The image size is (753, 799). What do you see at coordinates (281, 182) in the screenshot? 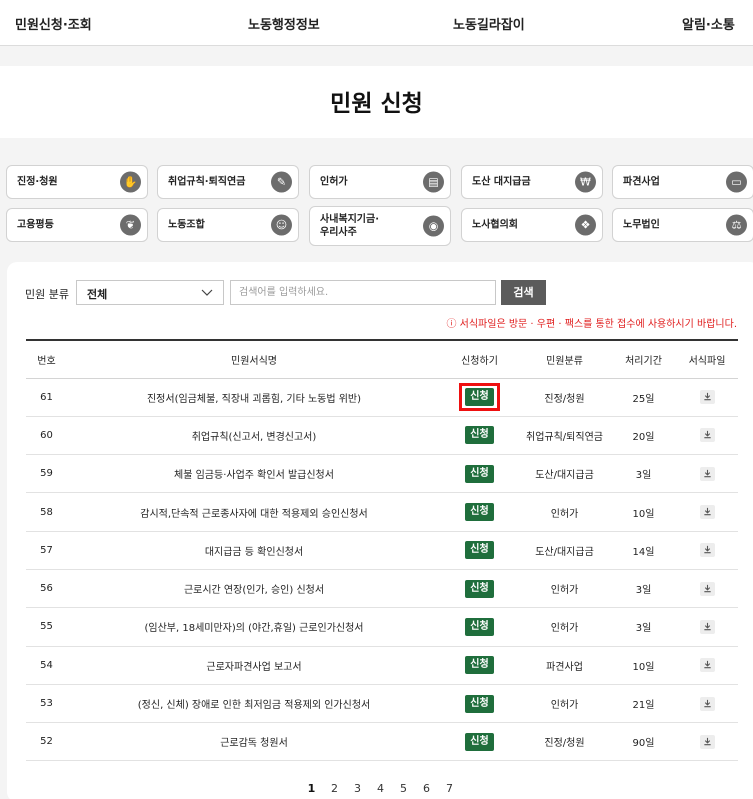
I see `document-edit-icon: ✎` at bounding box center [281, 182].